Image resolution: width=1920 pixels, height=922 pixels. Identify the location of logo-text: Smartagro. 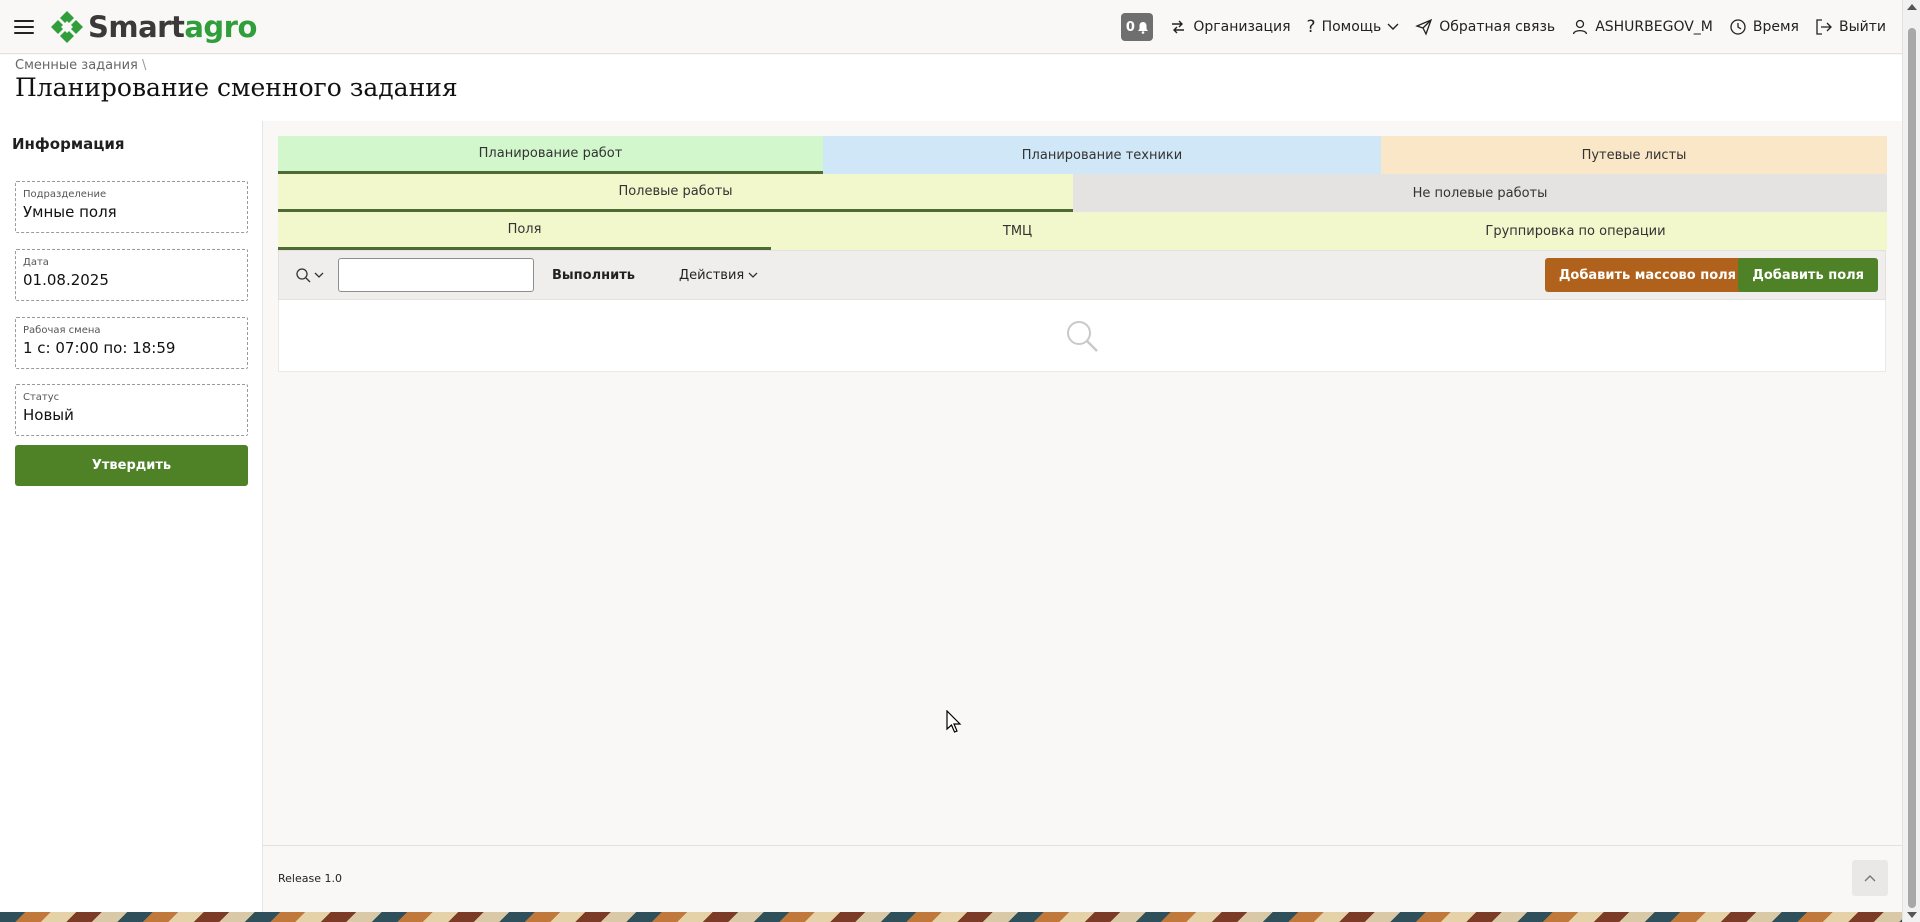
(172, 26).